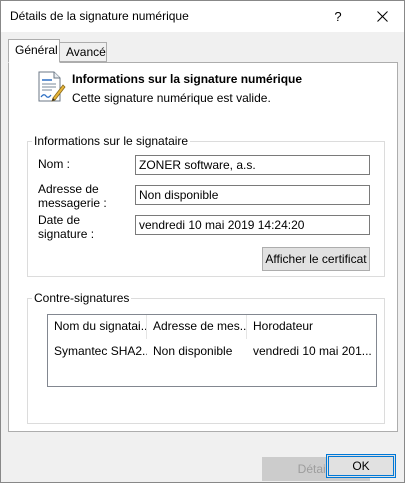  I want to click on close-button, so click(382, 16).